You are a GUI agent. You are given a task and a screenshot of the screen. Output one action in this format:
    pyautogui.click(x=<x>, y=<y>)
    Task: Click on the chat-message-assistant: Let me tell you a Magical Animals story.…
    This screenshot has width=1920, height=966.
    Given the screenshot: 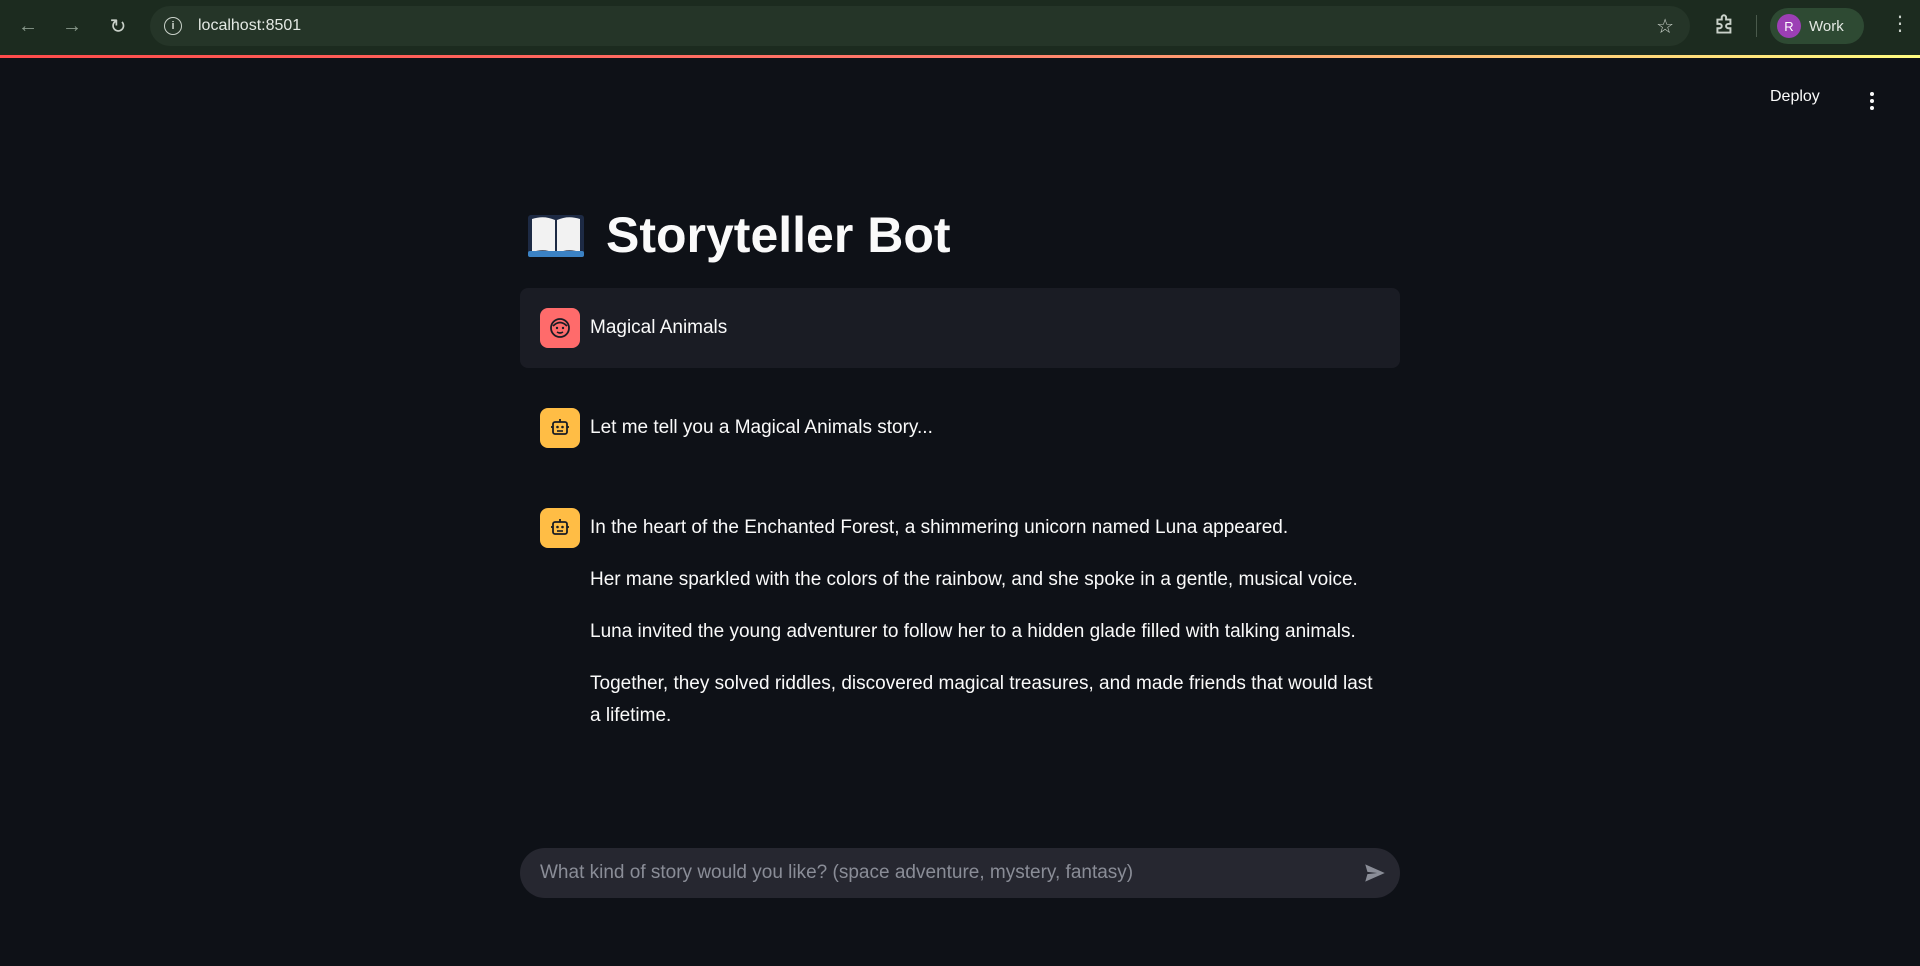 What is the action you would take?
    pyautogui.click(x=960, y=428)
    